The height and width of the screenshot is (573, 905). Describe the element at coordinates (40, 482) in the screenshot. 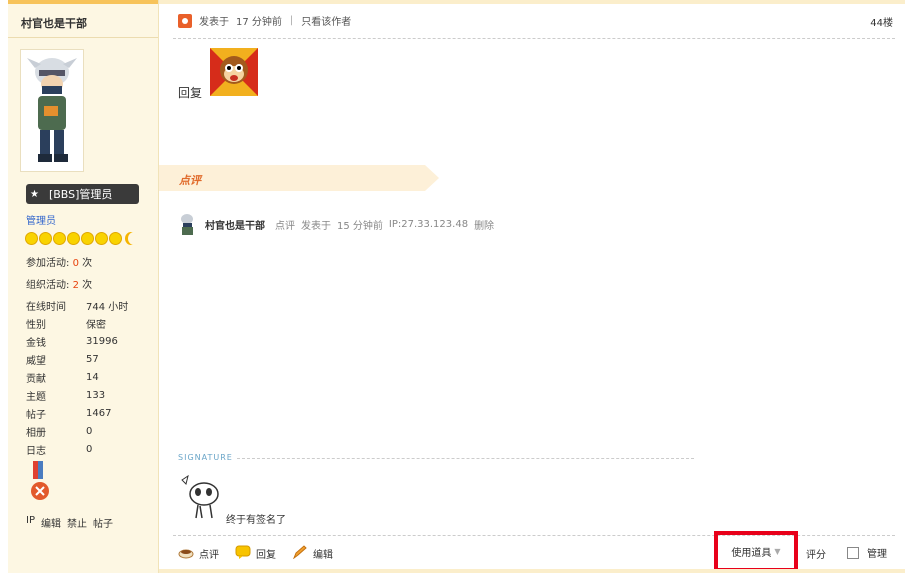

I see `medal-icon` at that location.